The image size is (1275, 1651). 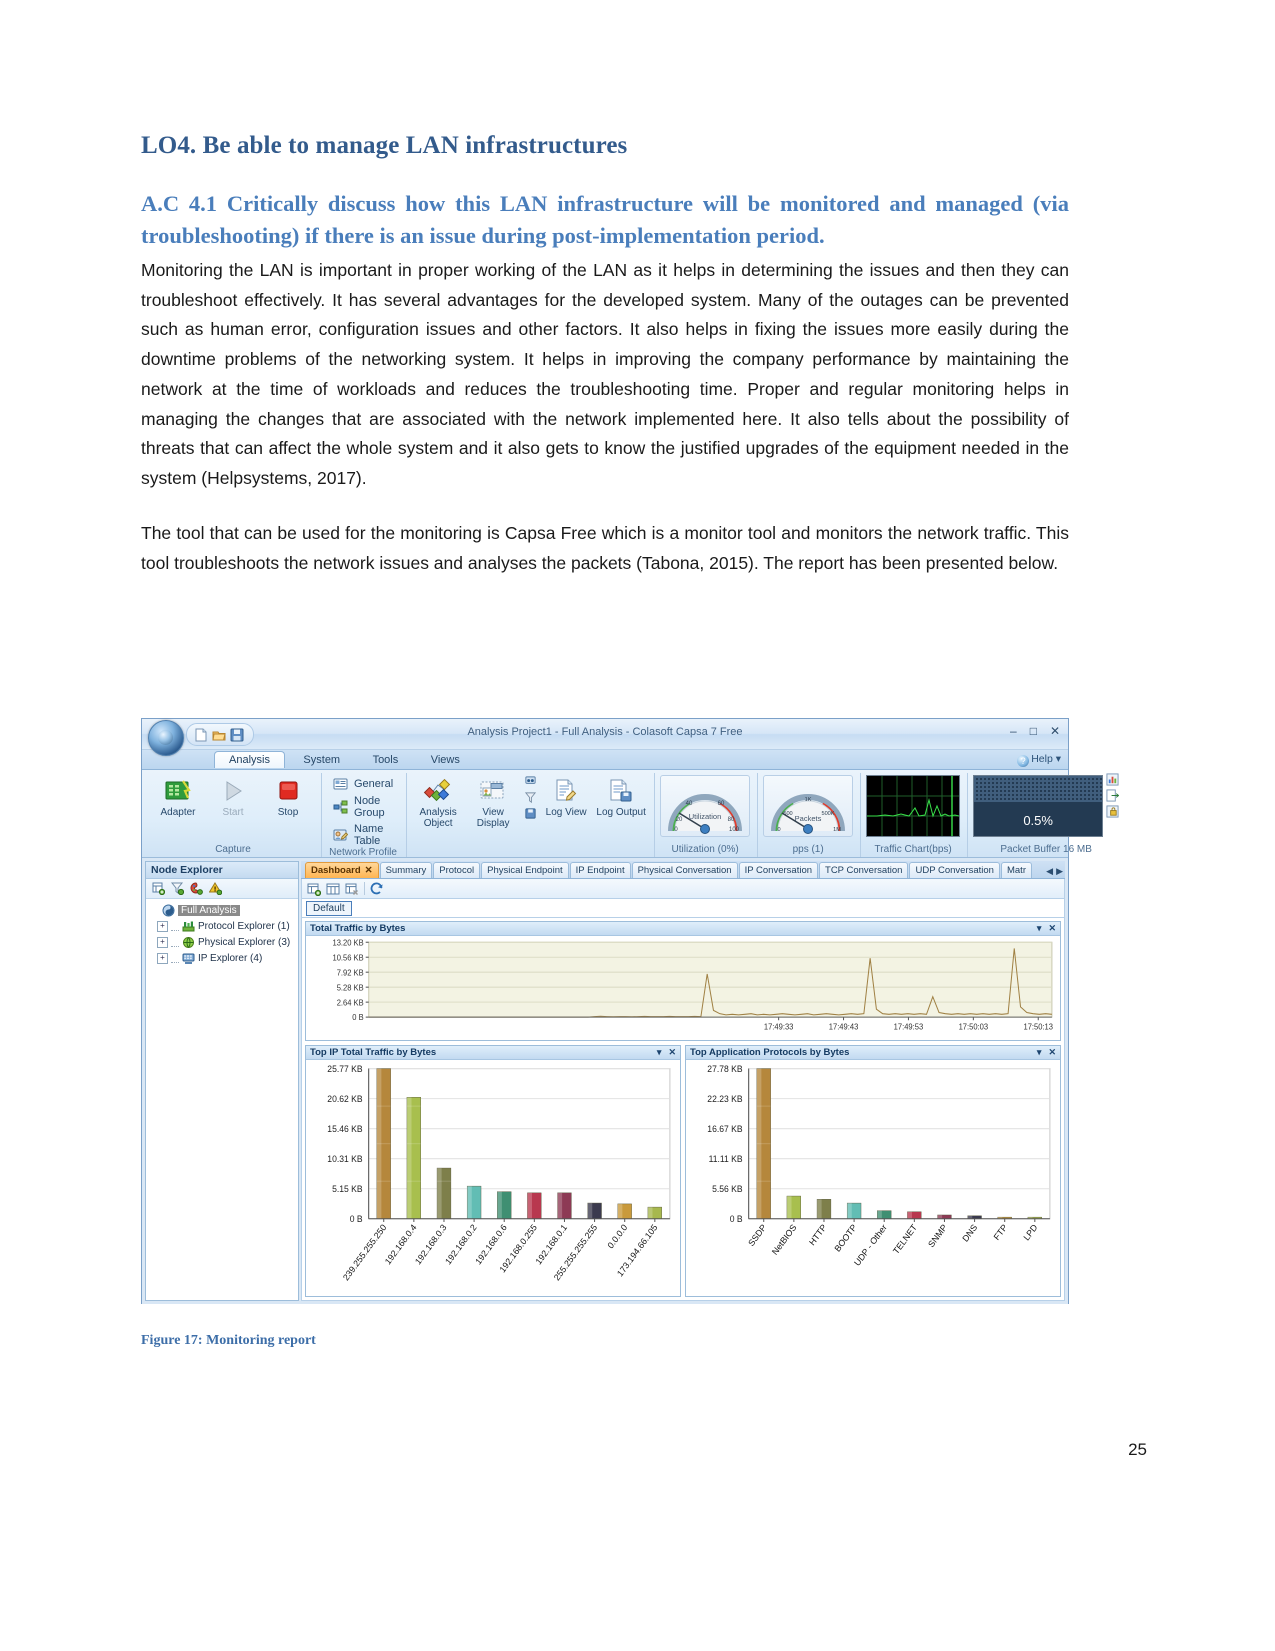 I want to click on svg-text: BOOTP, so click(x=846, y=1238).